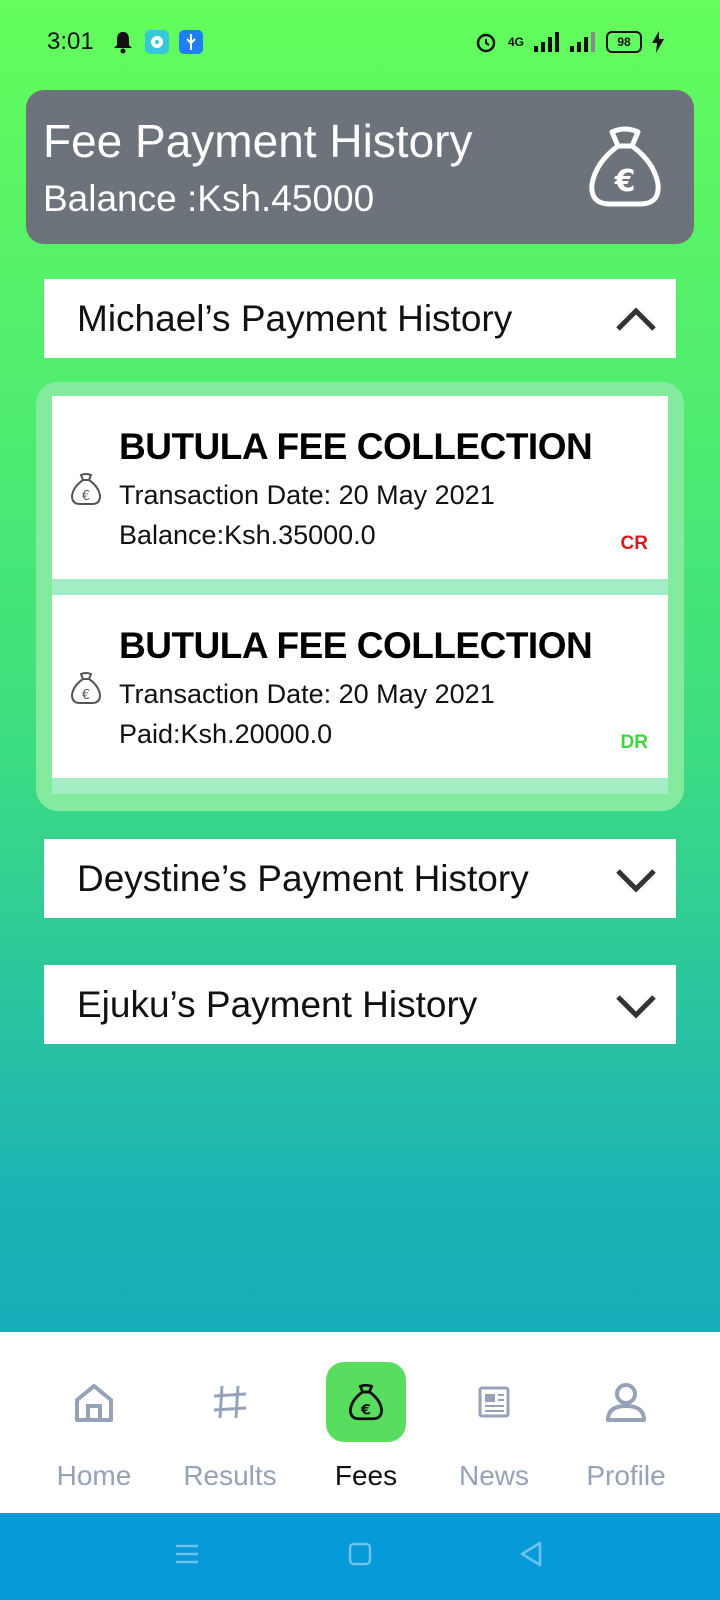 This screenshot has height=1600, width=720. Describe the element at coordinates (277, 1004) in the screenshot. I see `section-title: Ejuku’s Payment History` at that location.